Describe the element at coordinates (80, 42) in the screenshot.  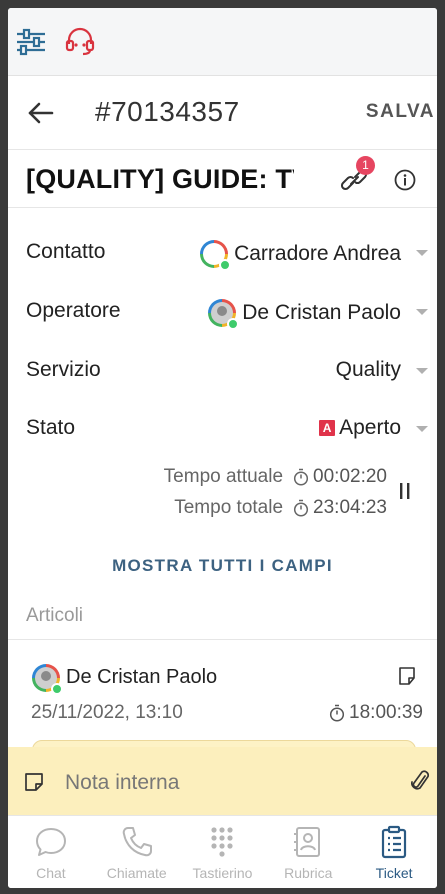
I see `headset-icon` at that location.